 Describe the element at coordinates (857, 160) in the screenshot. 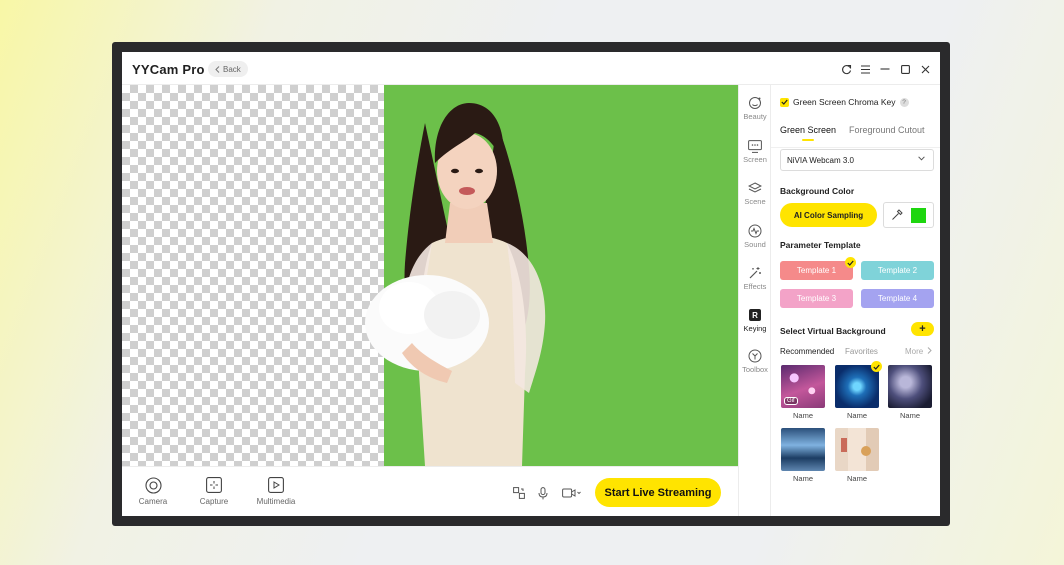

I see `camera-select: NiVIA Webcam 3.0` at that location.